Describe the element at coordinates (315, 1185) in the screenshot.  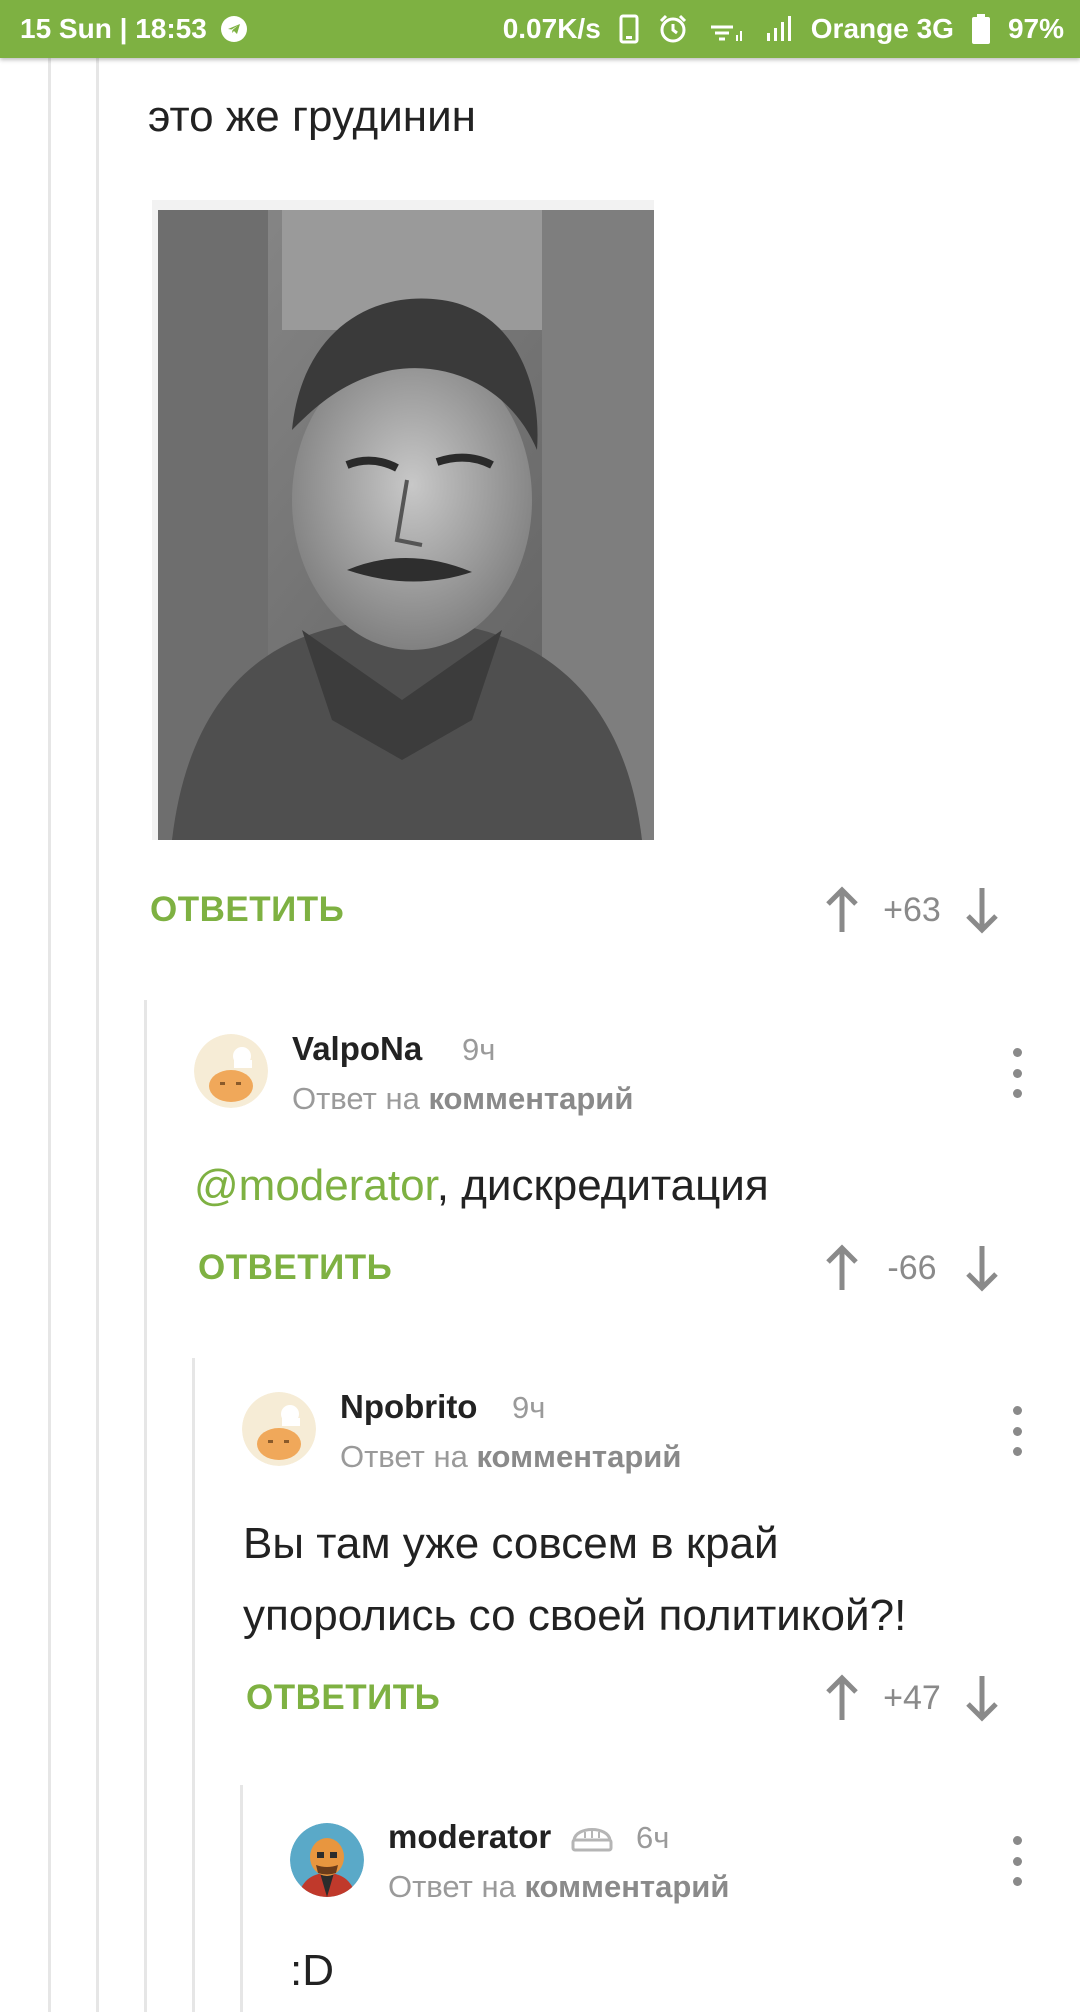
I see `mention-link: @moderator` at that location.